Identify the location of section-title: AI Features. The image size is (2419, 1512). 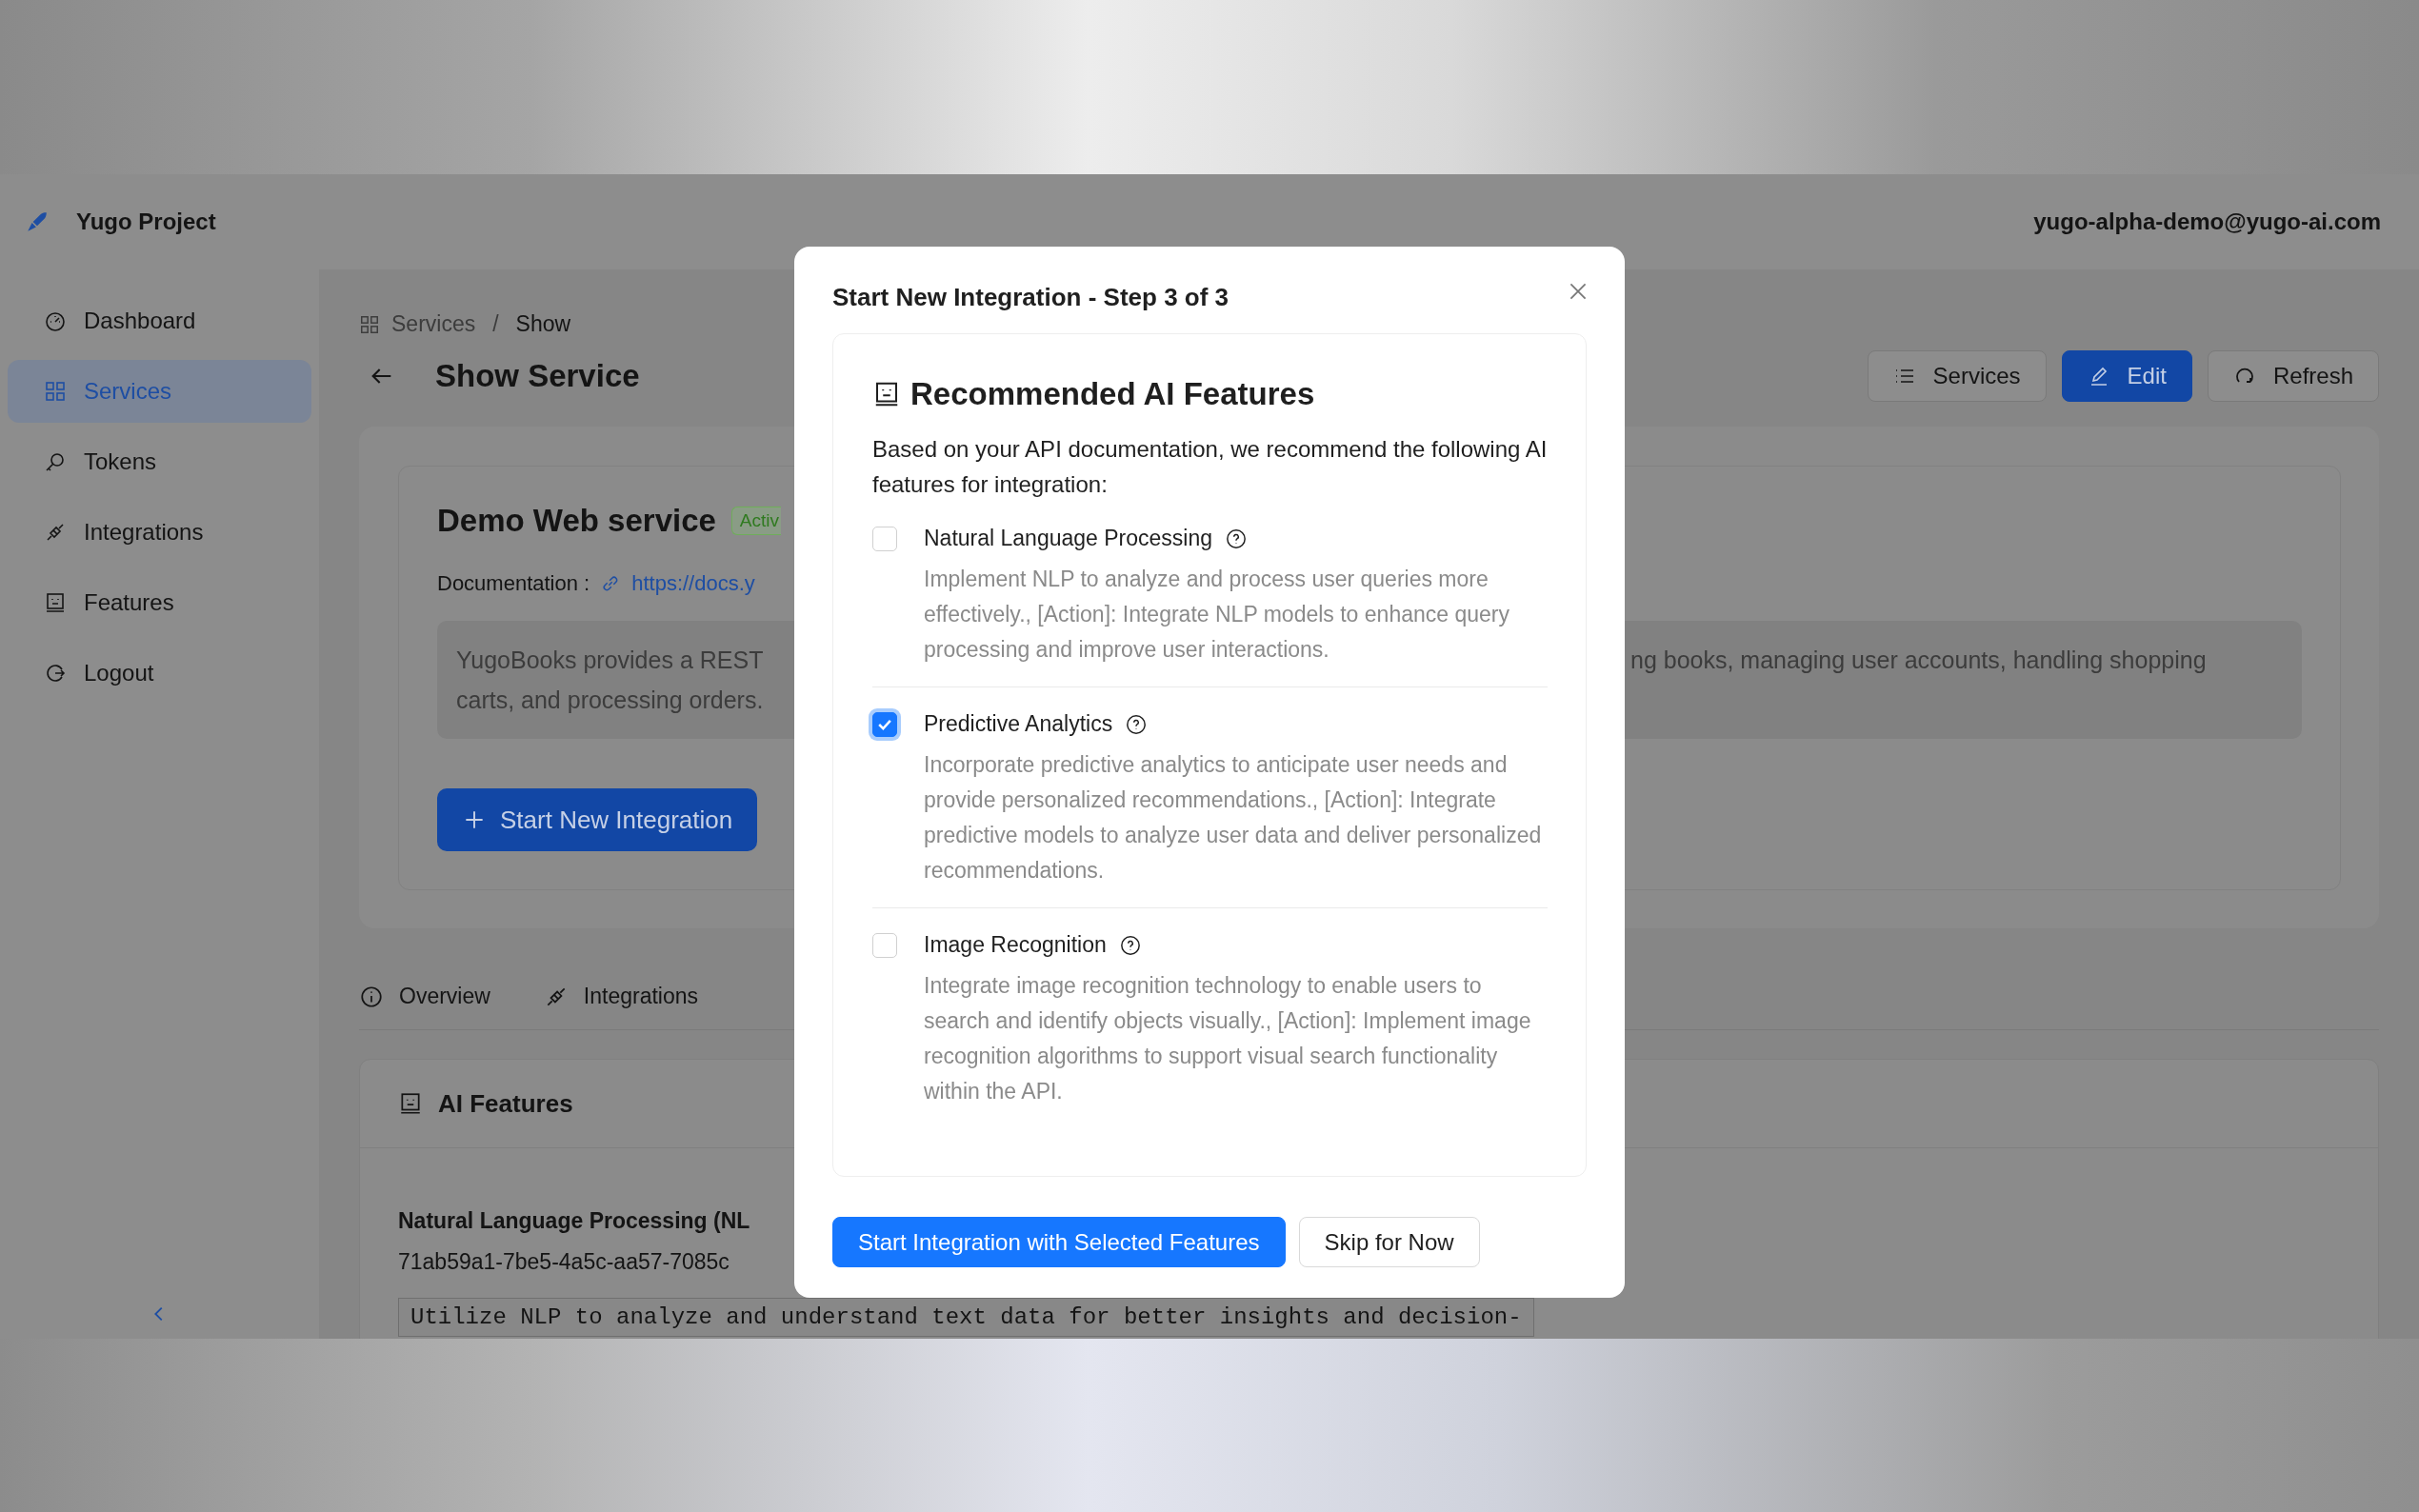
(505, 1103).